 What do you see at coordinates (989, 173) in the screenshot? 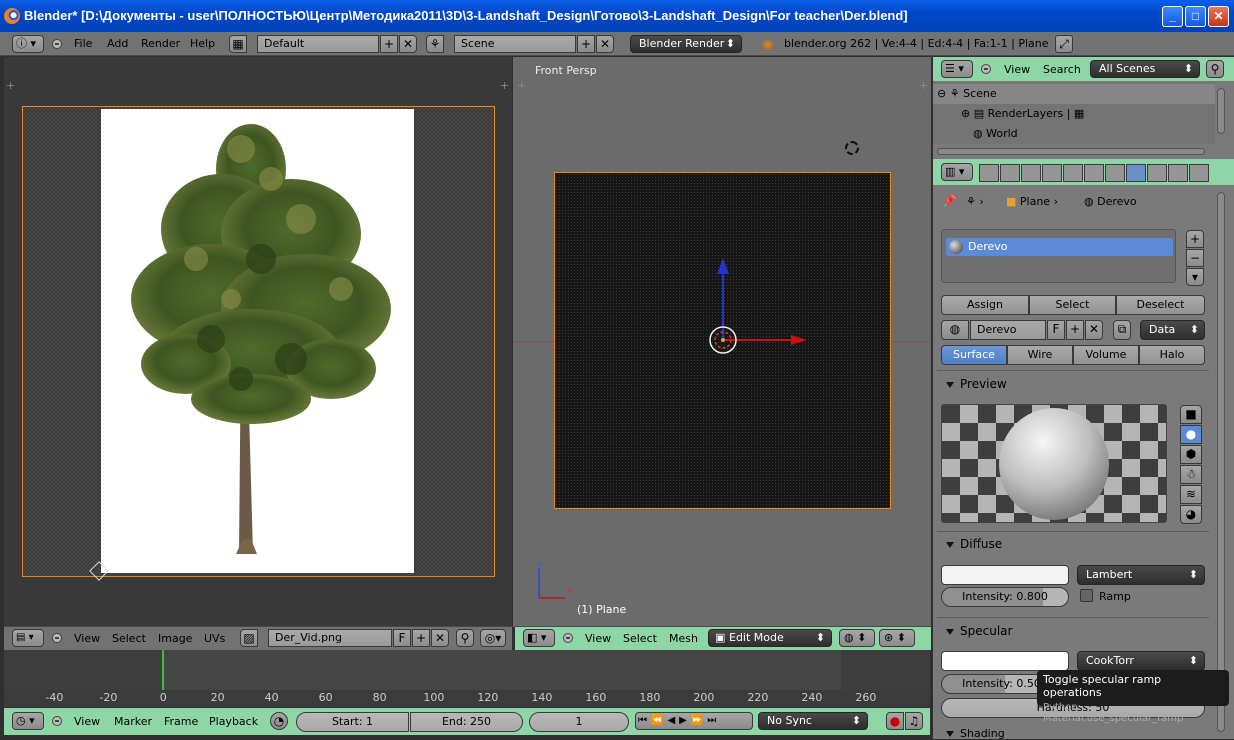
I see `render-tab-icon` at bounding box center [989, 173].